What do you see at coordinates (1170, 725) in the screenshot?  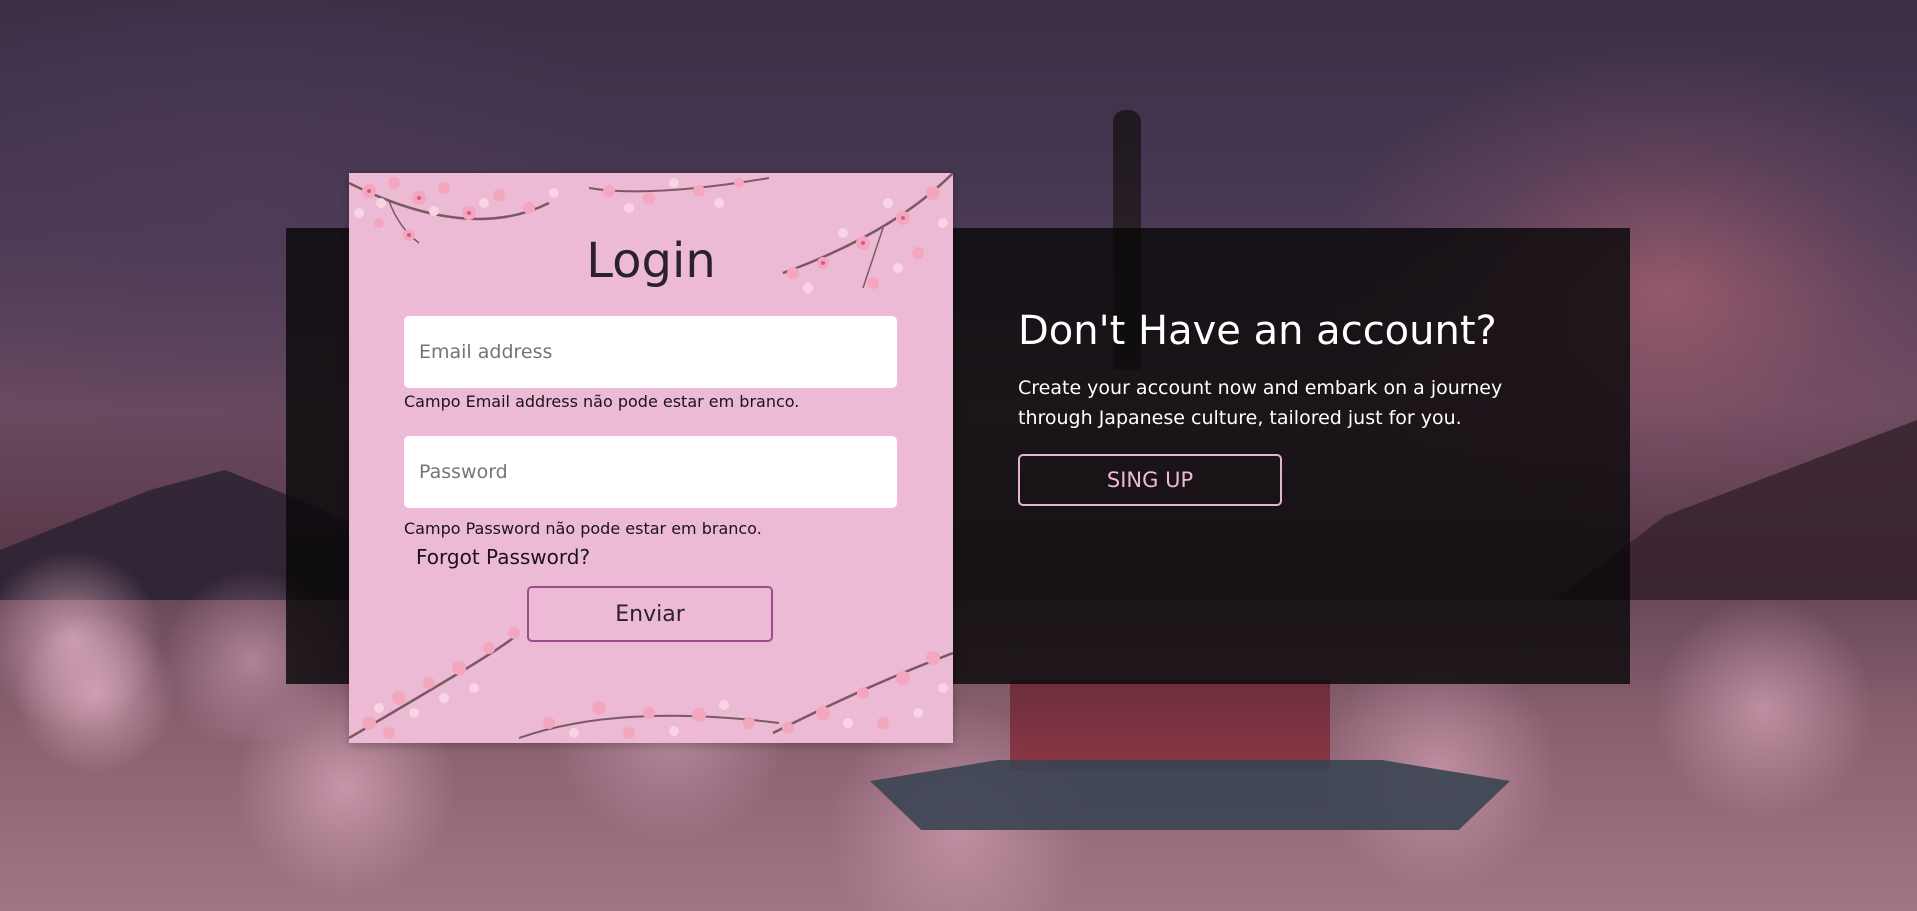 I see `pagoda-body` at bounding box center [1170, 725].